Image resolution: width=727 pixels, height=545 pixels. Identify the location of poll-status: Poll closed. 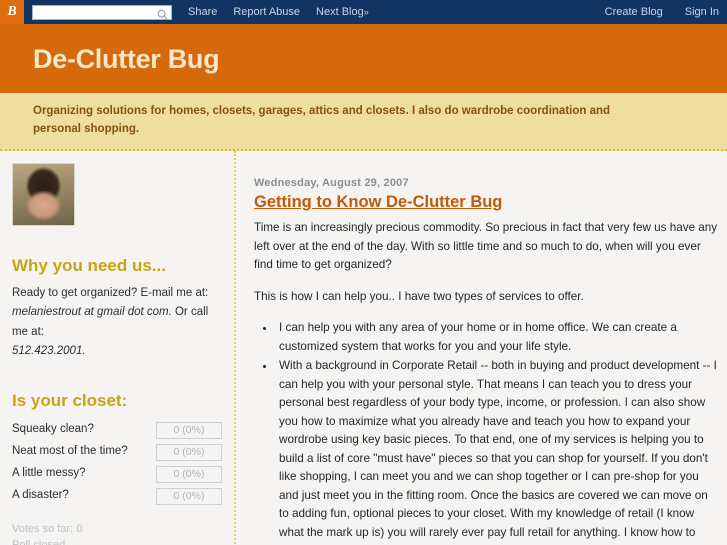
(39, 541).